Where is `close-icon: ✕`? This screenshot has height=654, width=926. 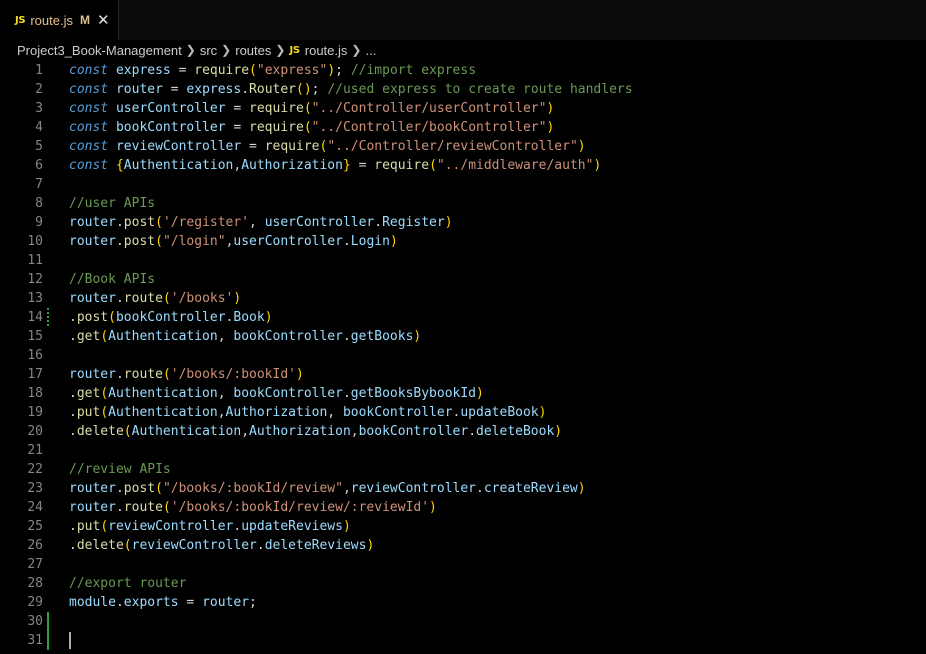 close-icon: ✕ is located at coordinates (103, 20).